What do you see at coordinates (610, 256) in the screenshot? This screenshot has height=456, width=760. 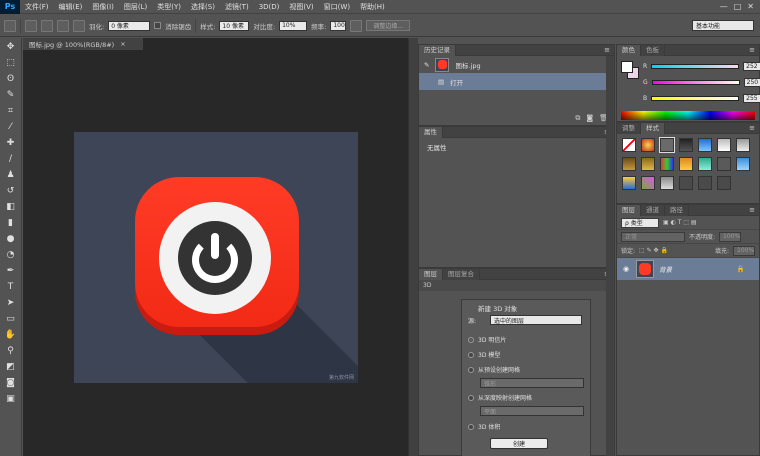 I see `panel-scrollbar` at bounding box center [610, 256].